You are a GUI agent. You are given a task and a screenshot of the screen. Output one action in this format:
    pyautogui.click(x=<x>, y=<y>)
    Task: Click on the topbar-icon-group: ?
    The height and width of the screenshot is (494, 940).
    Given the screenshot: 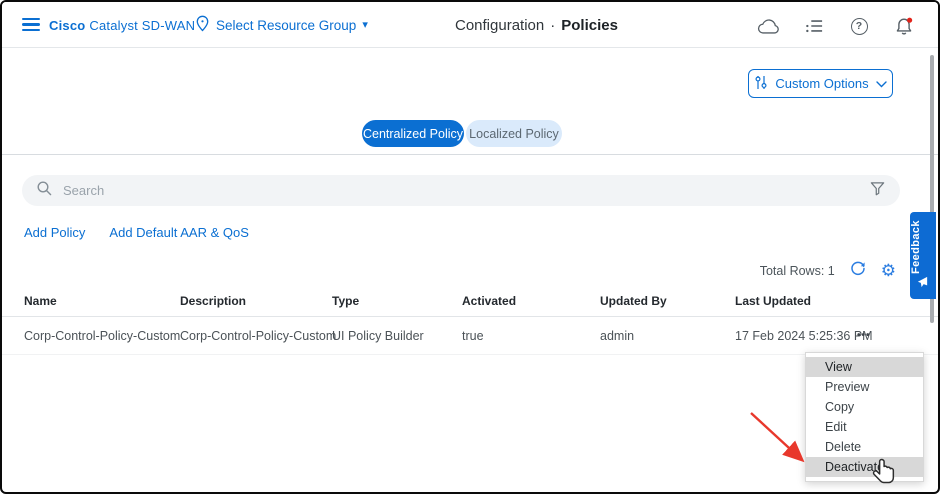 What is the action you would take?
    pyautogui.click(x=836, y=26)
    